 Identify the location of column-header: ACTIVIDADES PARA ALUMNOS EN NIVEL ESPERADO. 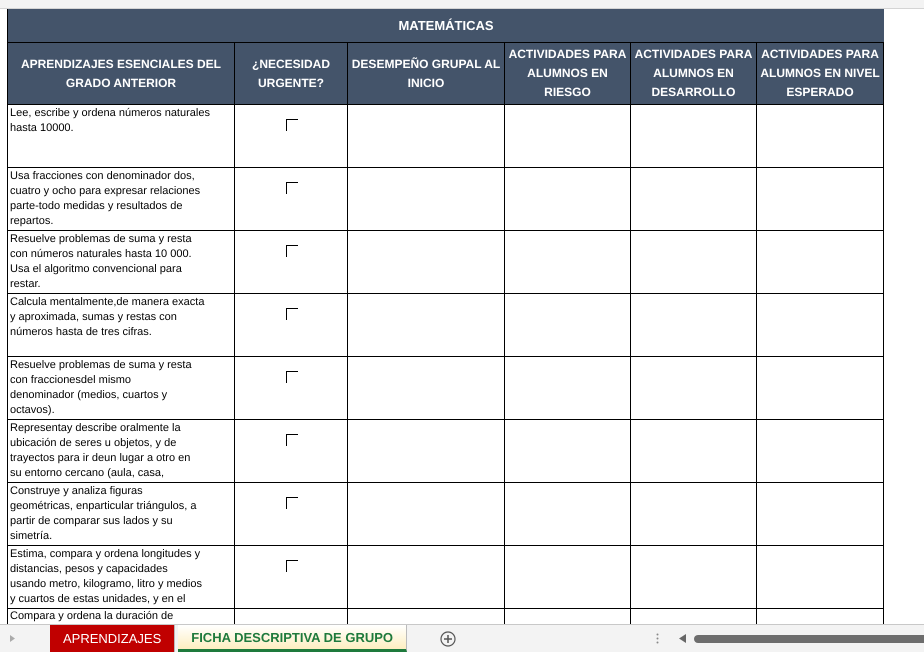
(820, 74).